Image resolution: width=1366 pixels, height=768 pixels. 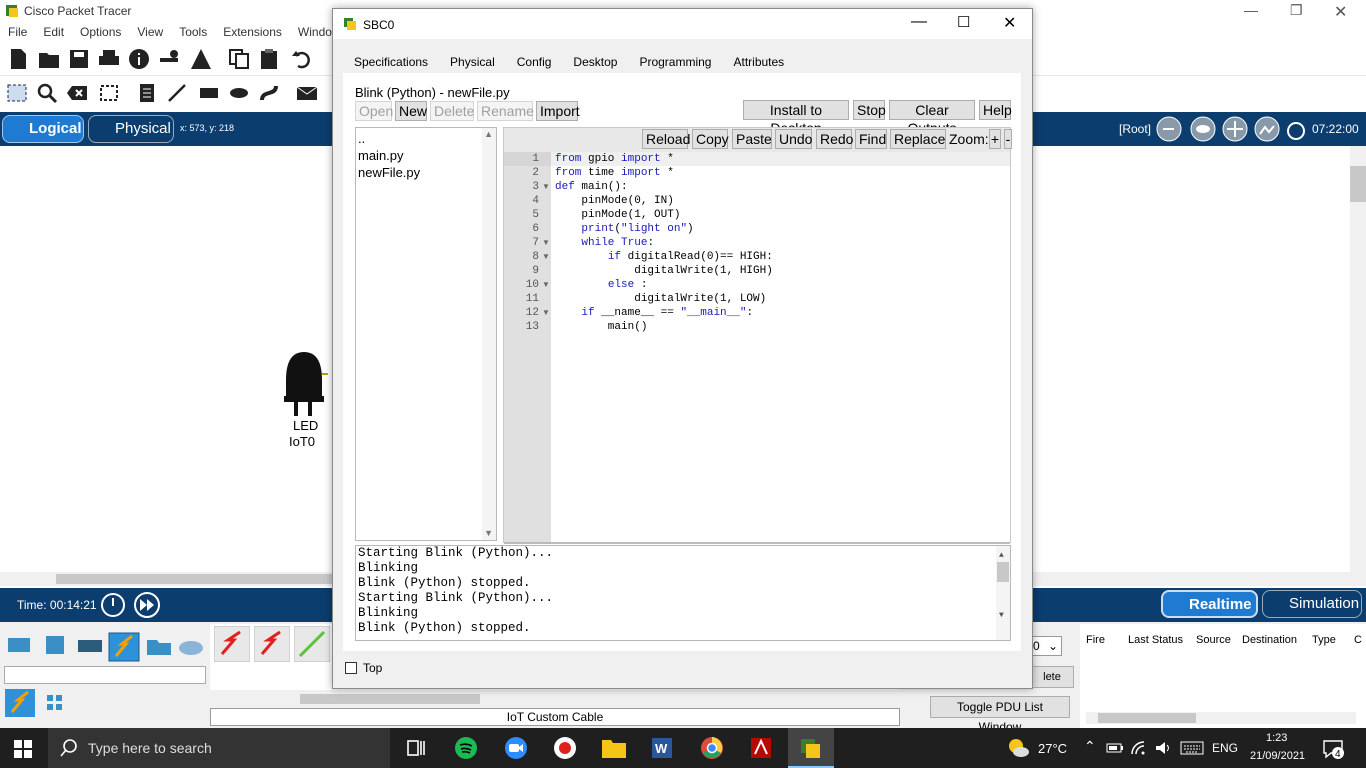 What do you see at coordinates (995, 110) in the screenshot?
I see `help-button: Help` at bounding box center [995, 110].